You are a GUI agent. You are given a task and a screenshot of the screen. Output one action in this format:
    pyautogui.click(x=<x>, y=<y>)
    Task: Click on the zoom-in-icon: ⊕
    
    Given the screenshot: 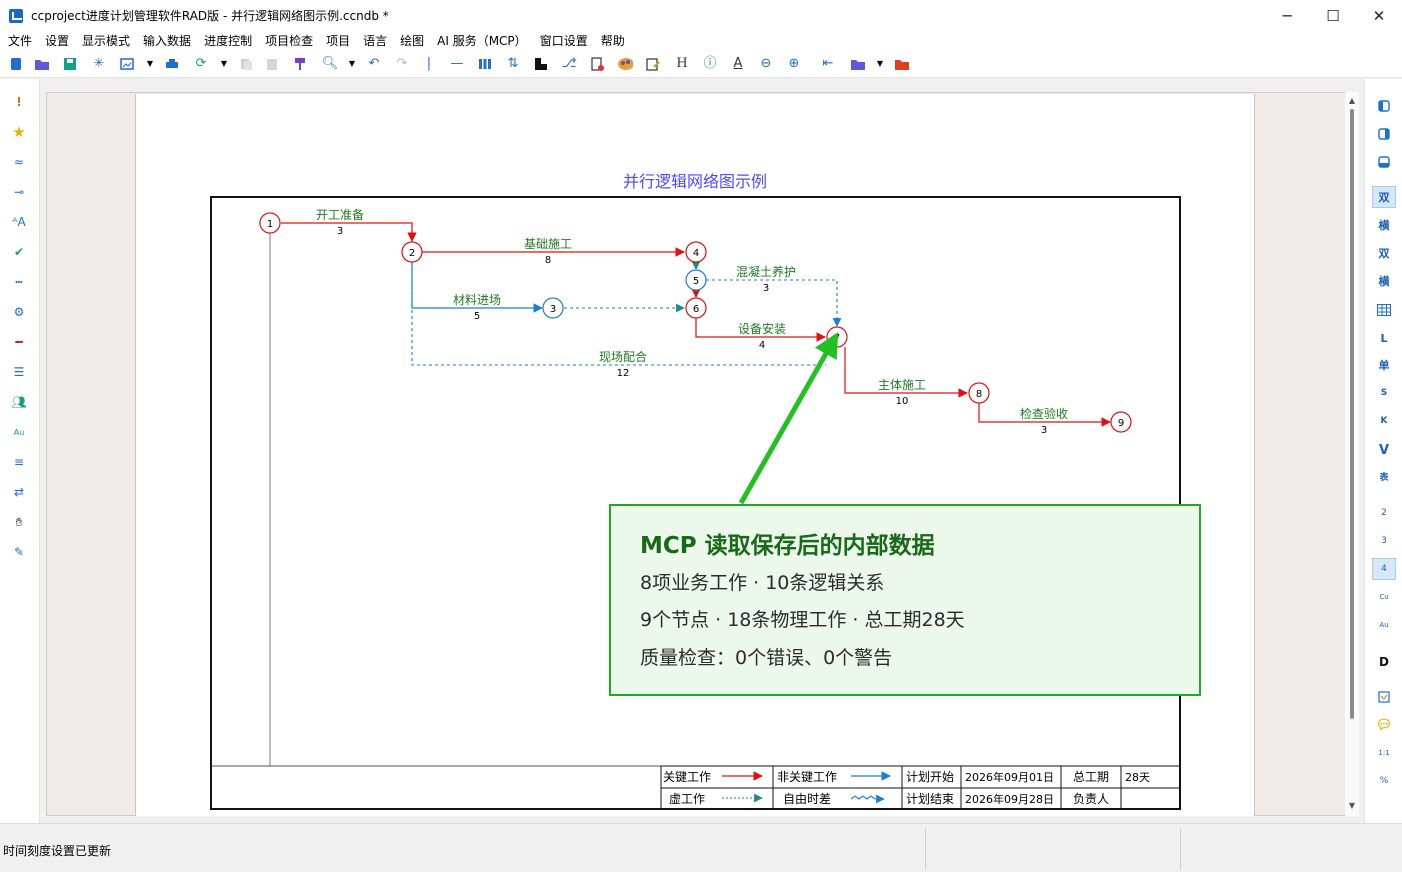 What is the action you would take?
    pyautogui.click(x=794, y=64)
    